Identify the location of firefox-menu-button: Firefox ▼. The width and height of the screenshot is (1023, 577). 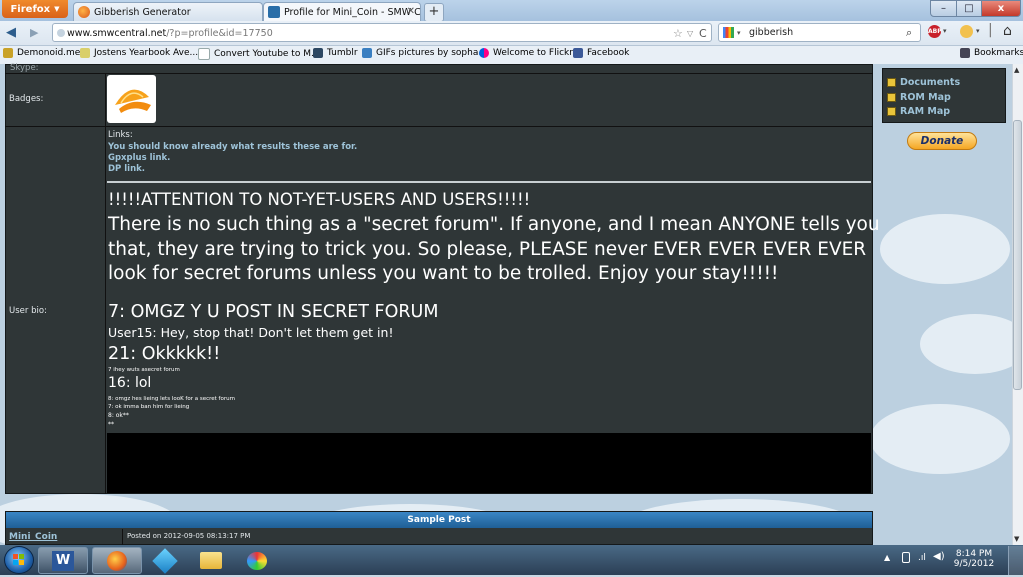
(35, 9).